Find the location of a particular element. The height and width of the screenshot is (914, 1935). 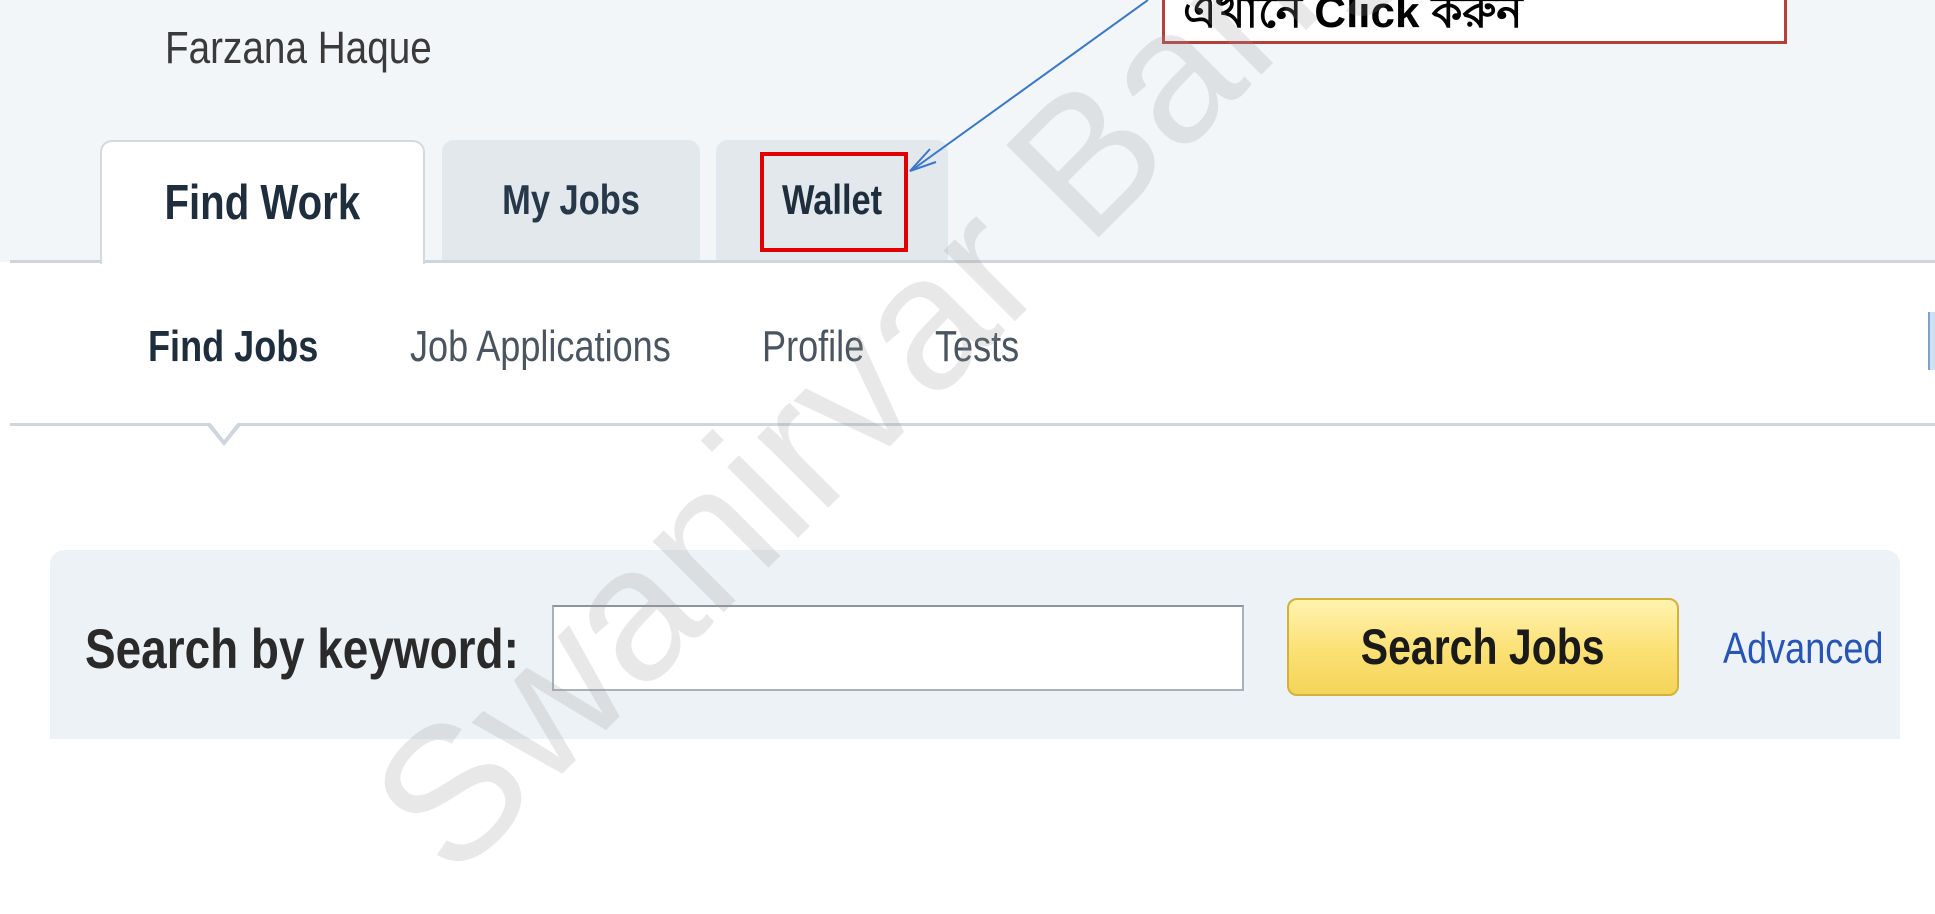

tab-label: My Jobs is located at coordinates (571, 199).